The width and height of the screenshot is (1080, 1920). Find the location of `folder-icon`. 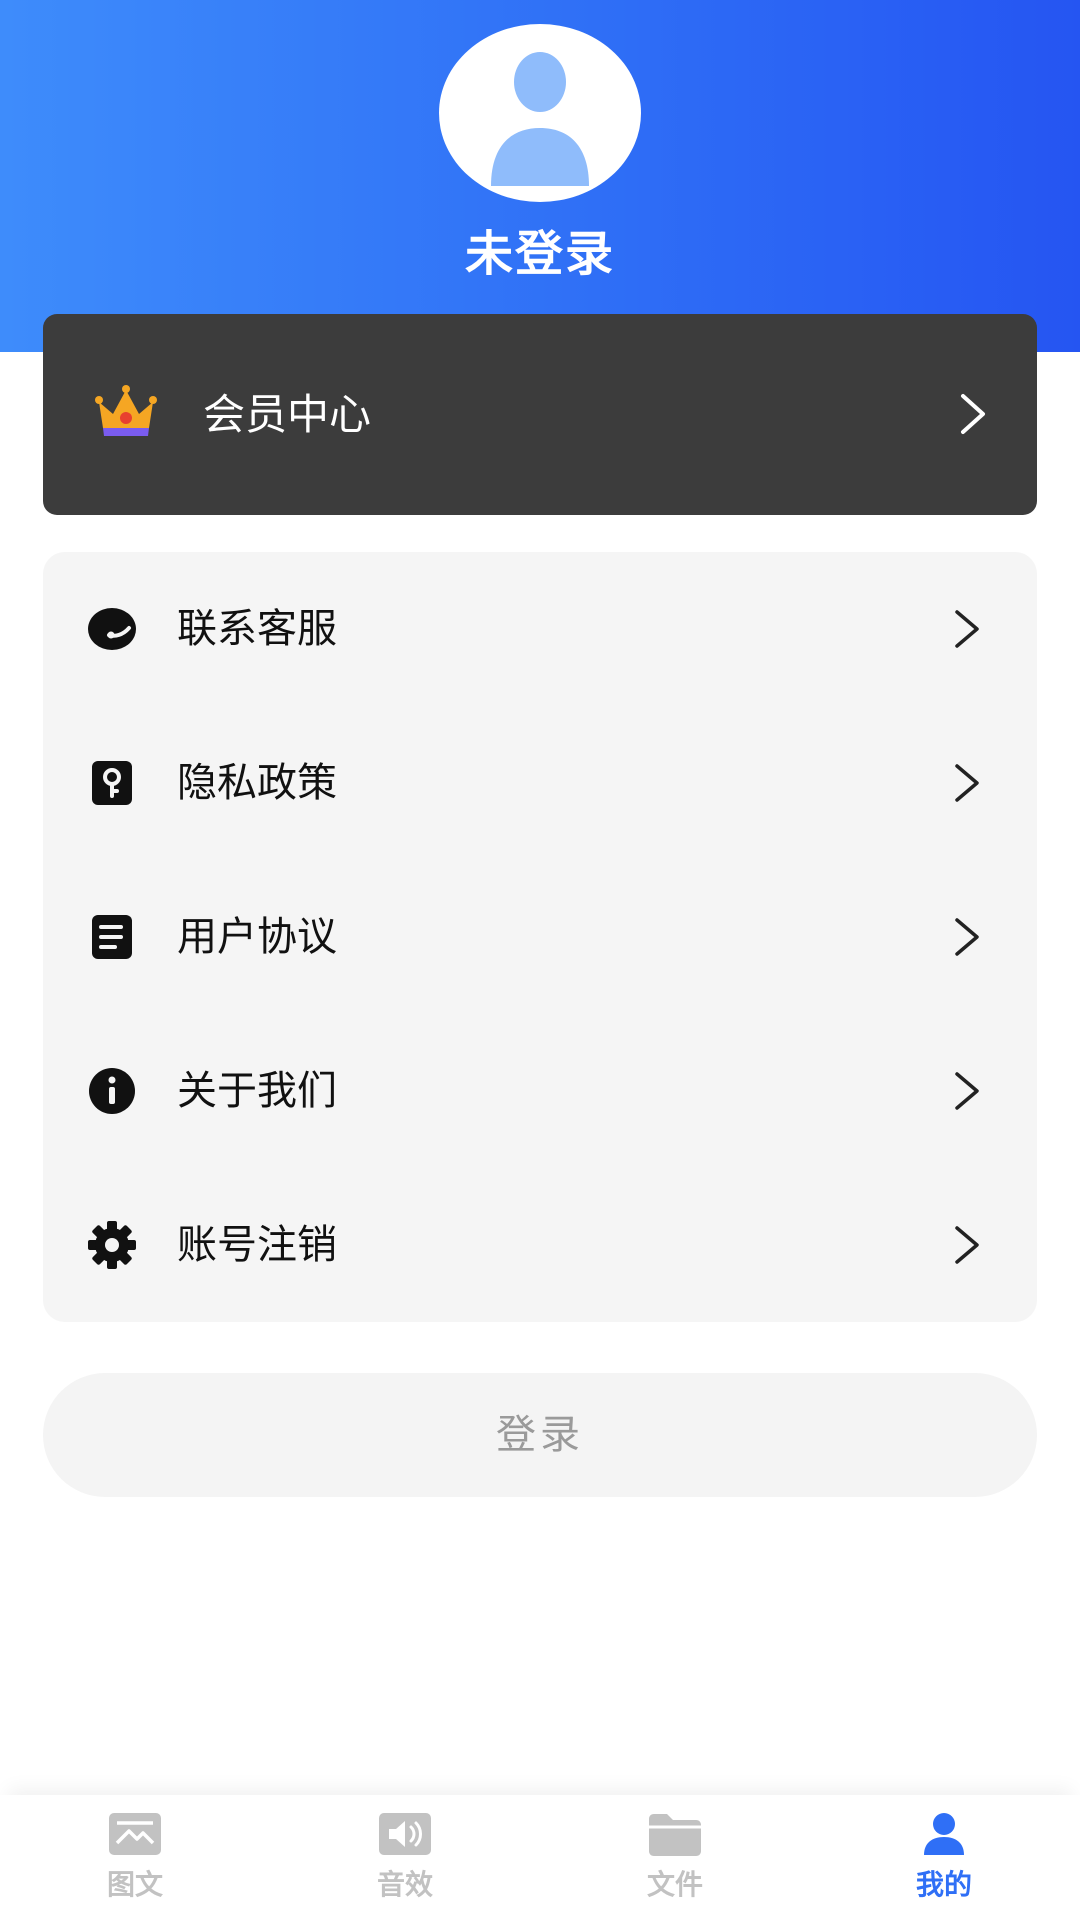

folder-icon is located at coordinates (675, 1835).